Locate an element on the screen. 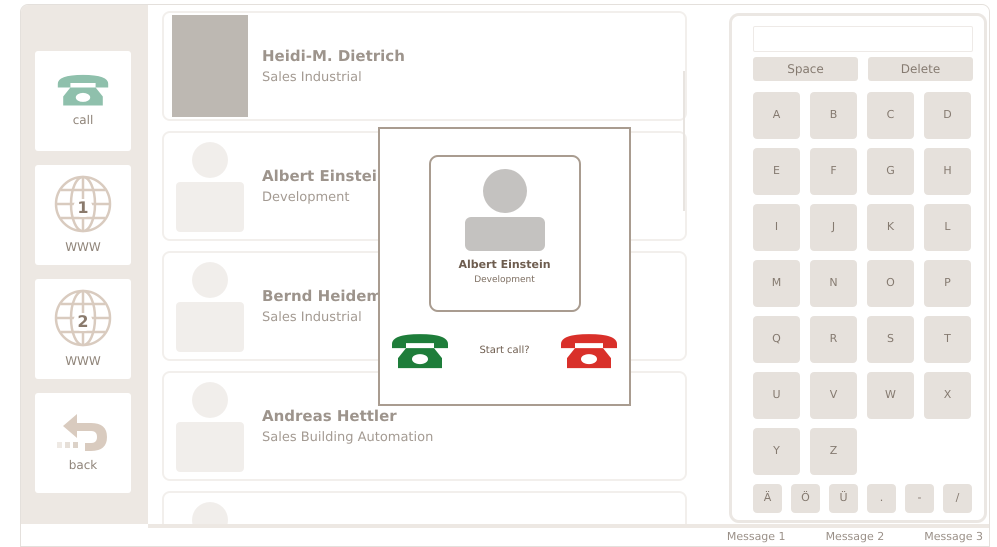 Image resolution: width=997 pixels, height=547 pixels. status-message: Message 2 is located at coordinates (855, 536).